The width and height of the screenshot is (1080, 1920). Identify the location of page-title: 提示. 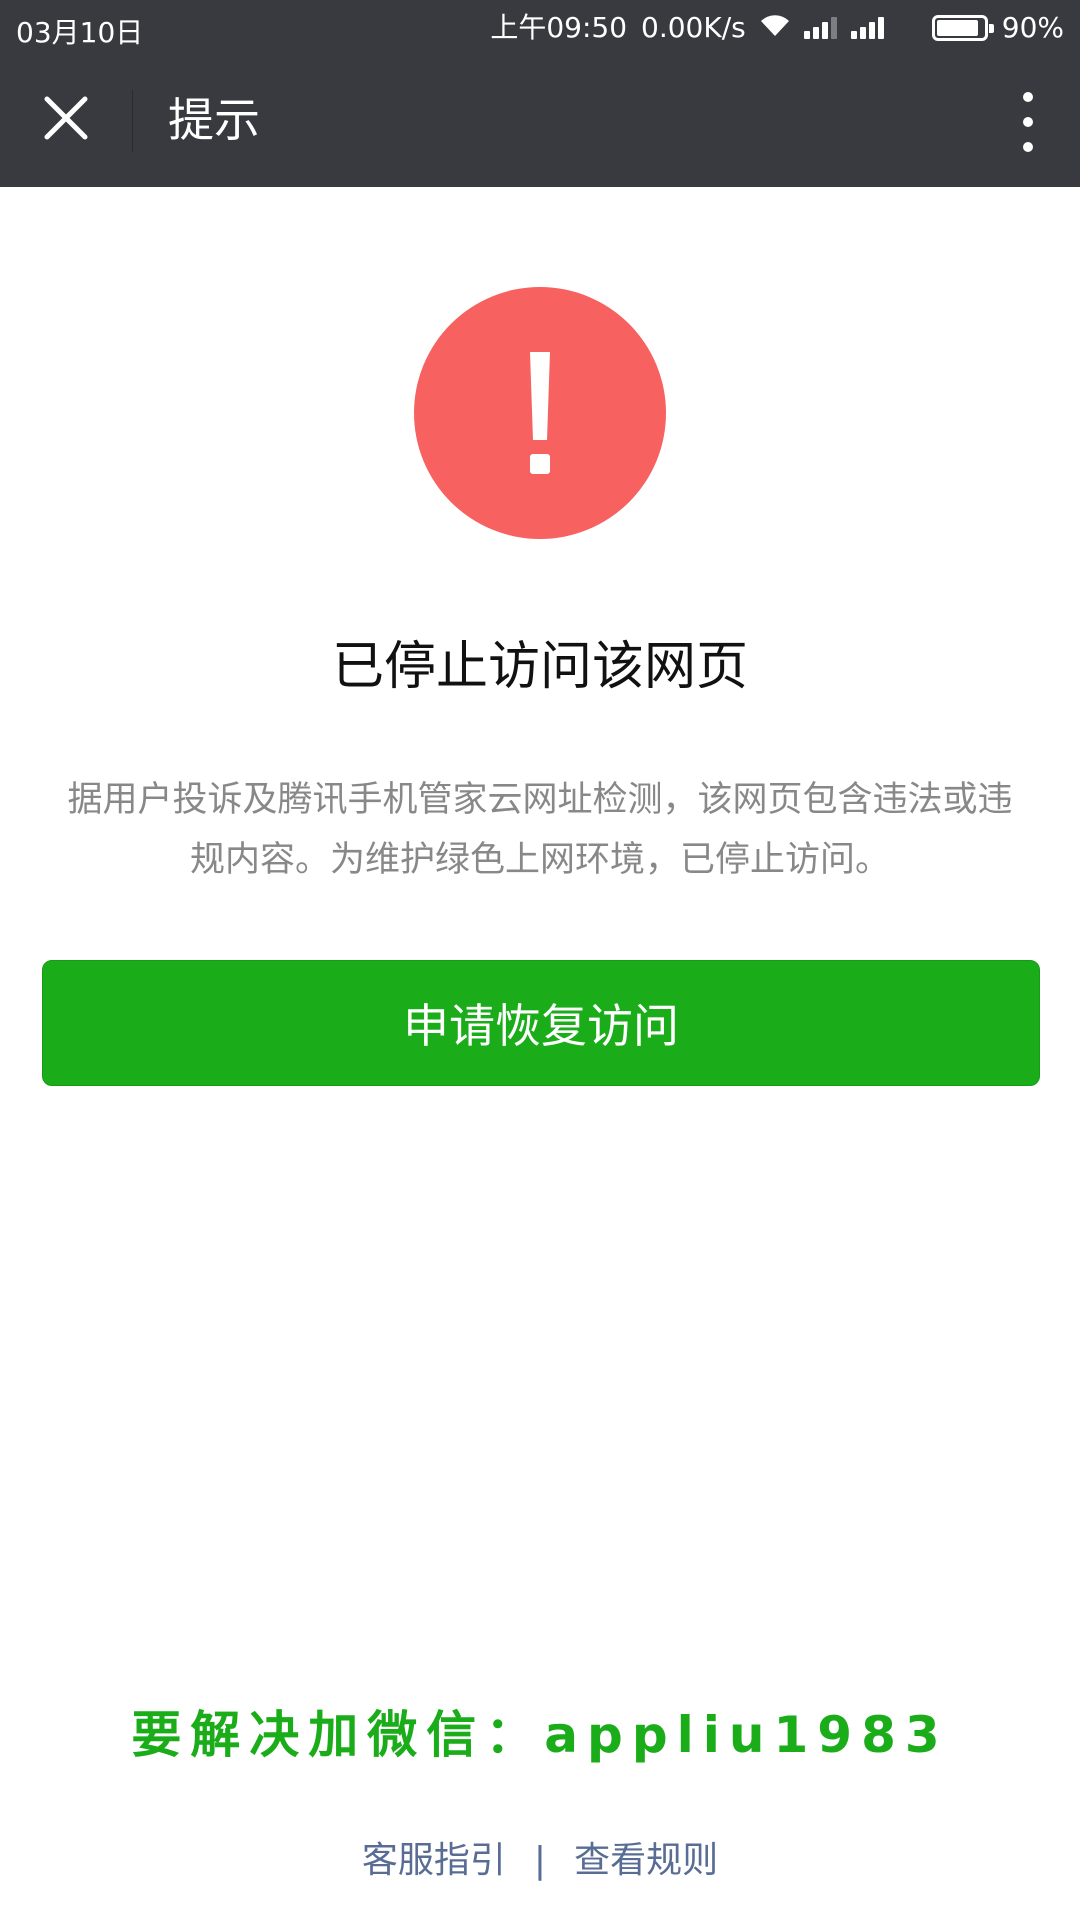
(214, 120).